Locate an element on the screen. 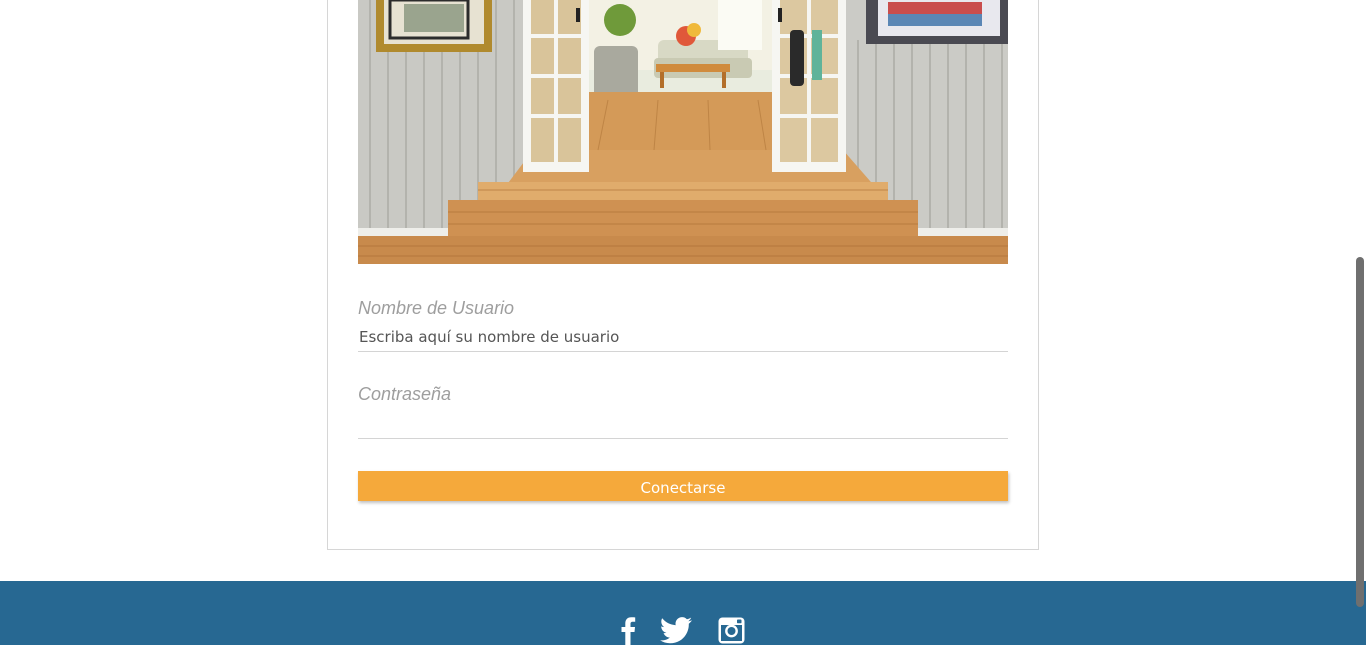  username-input is located at coordinates (683, 337).